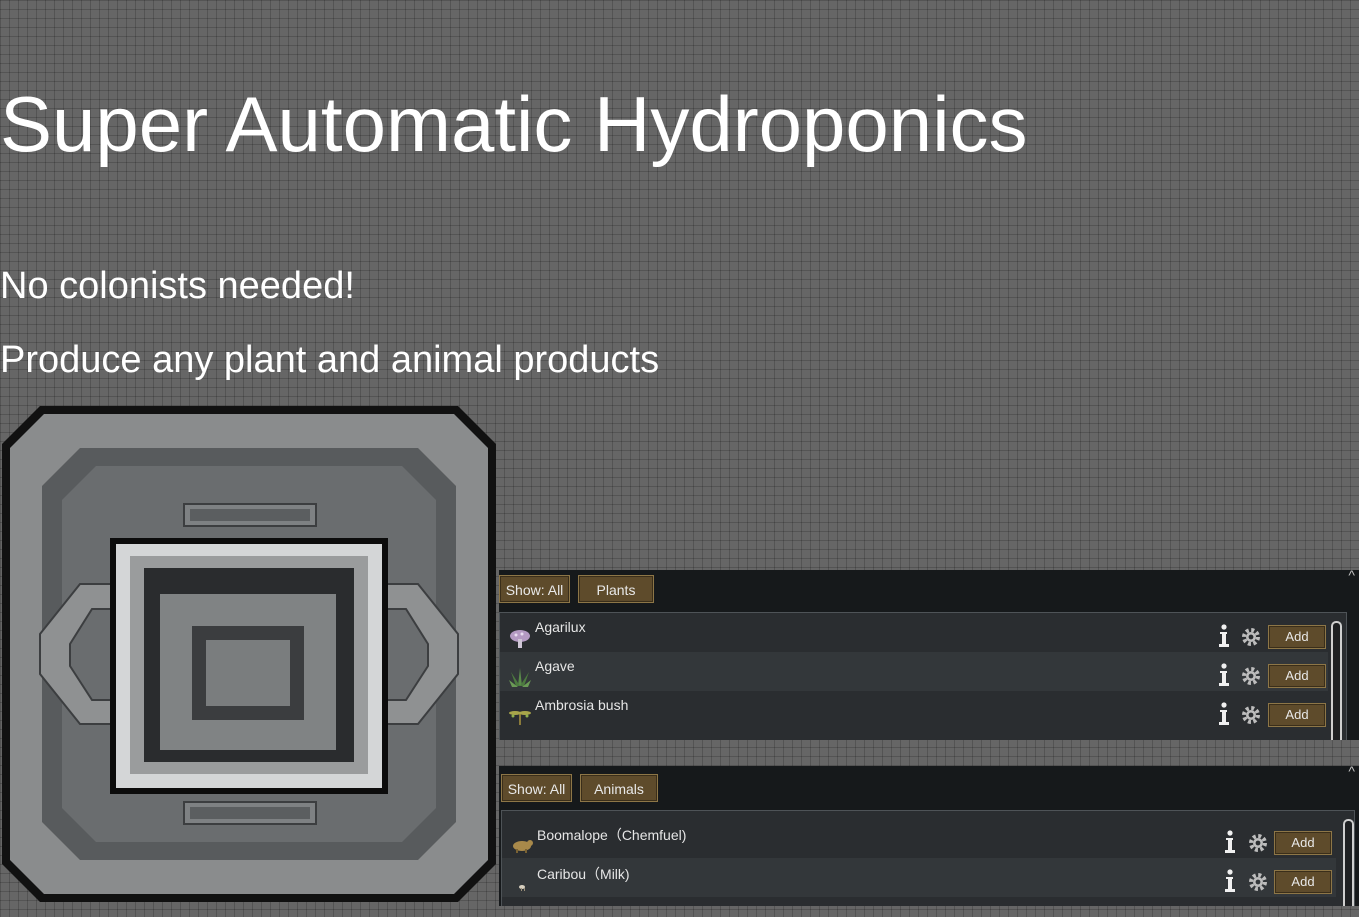  I want to click on agave-plant-icon, so click(520, 677).